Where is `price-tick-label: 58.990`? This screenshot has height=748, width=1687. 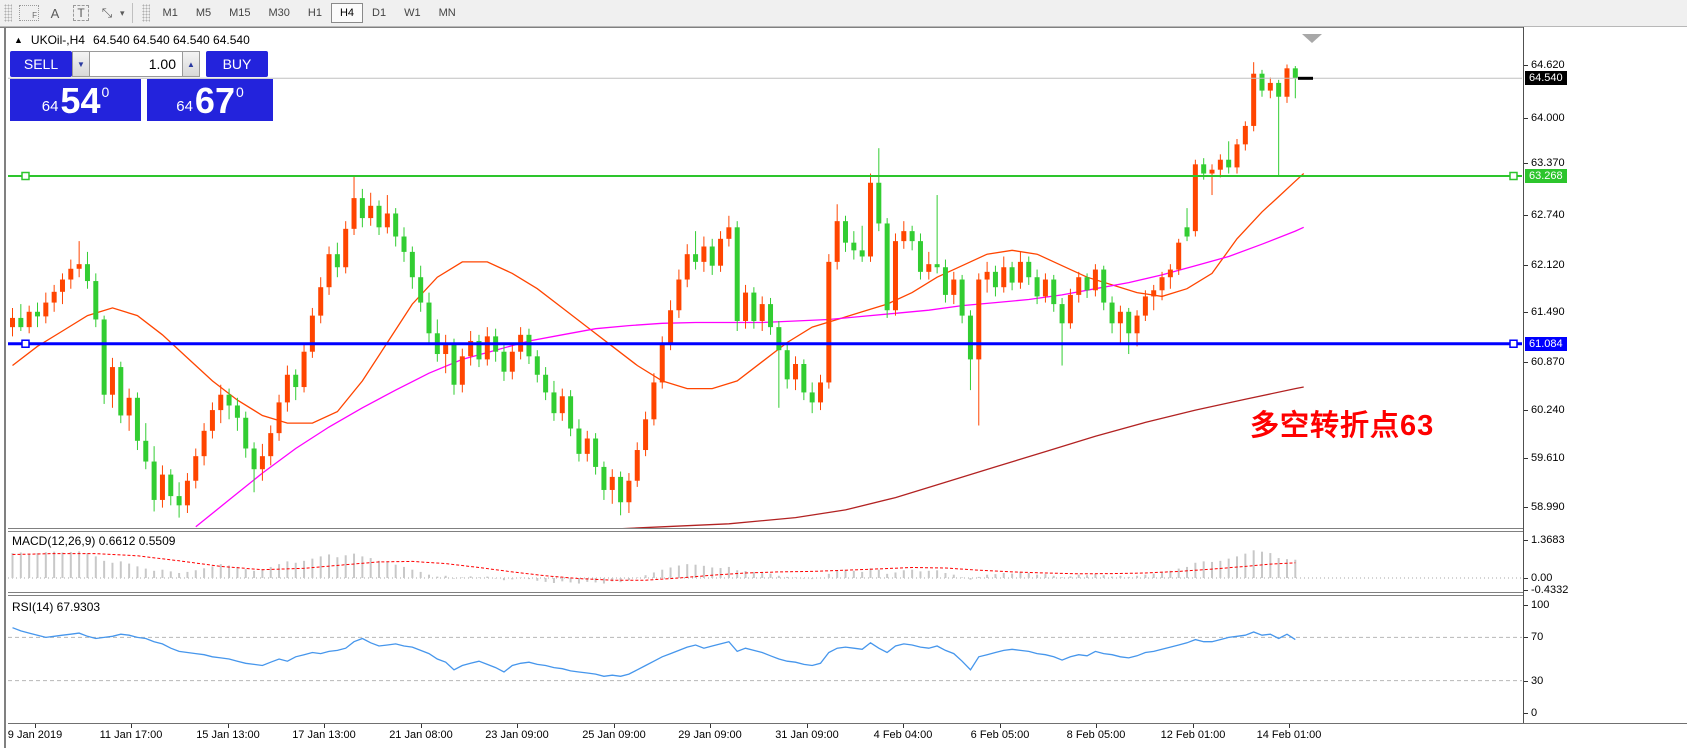 price-tick-label: 58.990 is located at coordinates (1548, 507).